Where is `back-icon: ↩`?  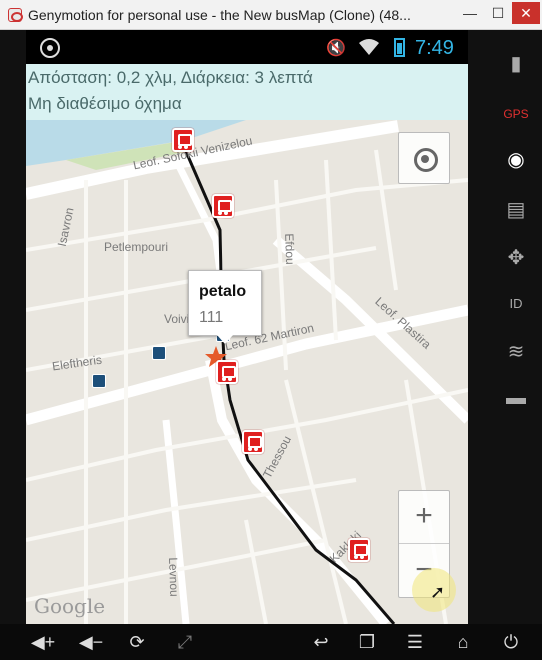 back-icon: ↩ is located at coordinates (321, 642).